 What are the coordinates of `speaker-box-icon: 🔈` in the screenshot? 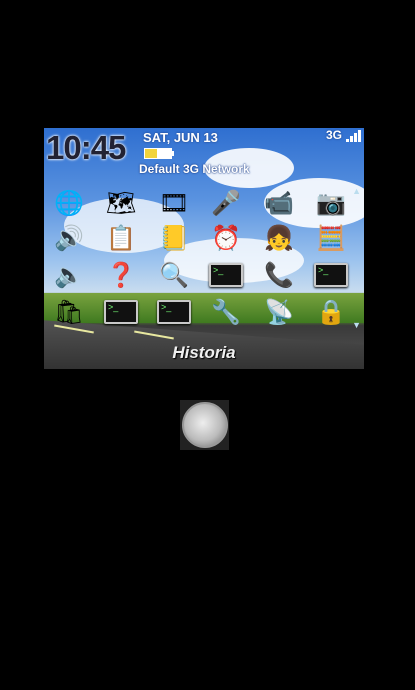 It's located at (69, 275).